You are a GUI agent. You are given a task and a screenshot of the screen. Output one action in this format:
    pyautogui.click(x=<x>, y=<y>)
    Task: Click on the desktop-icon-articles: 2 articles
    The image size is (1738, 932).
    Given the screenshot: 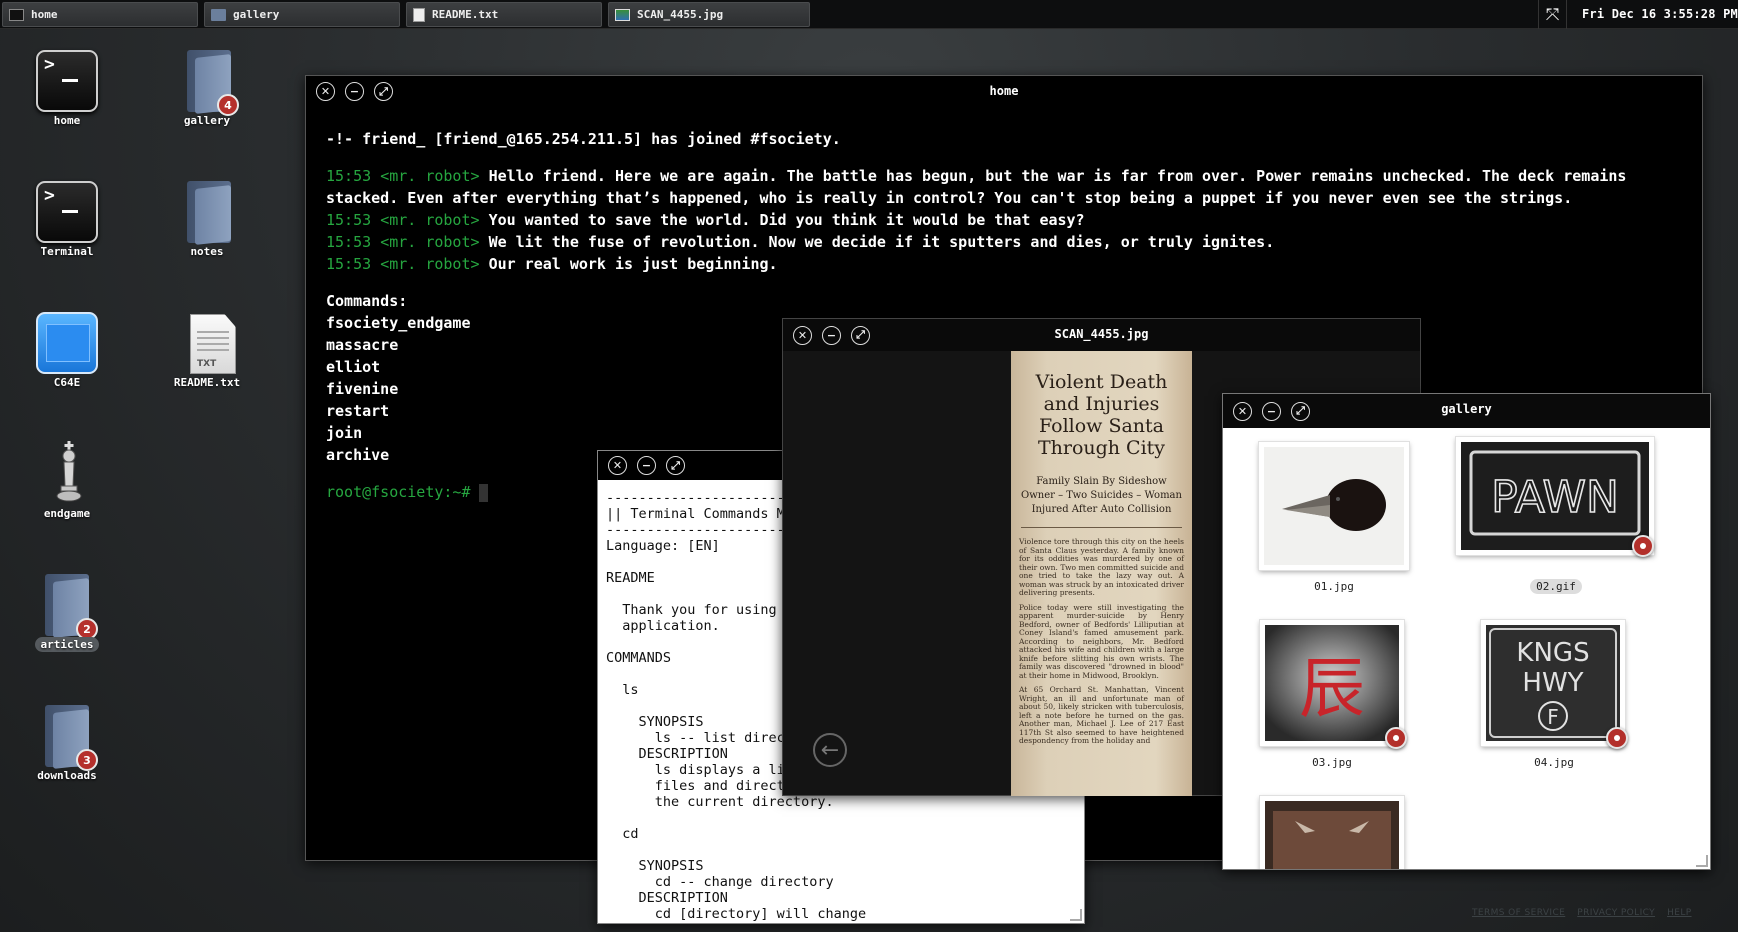 What is the action you would take?
    pyautogui.click(x=67, y=613)
    